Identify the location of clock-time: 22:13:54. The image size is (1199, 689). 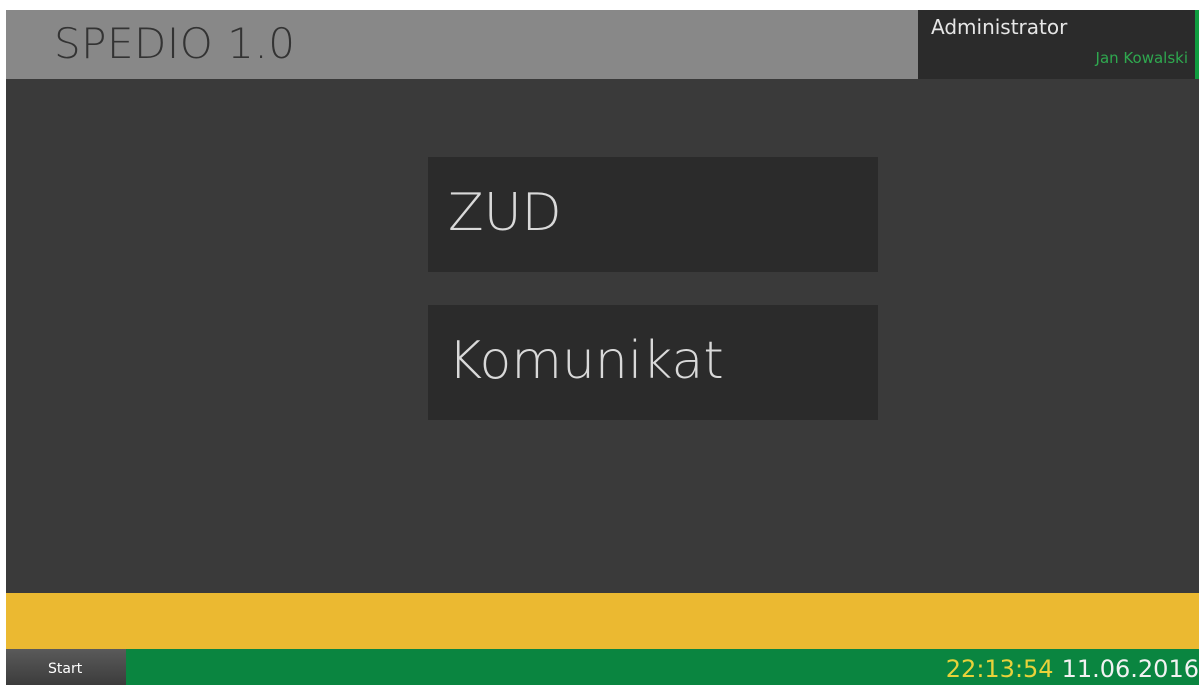
(999, 669).